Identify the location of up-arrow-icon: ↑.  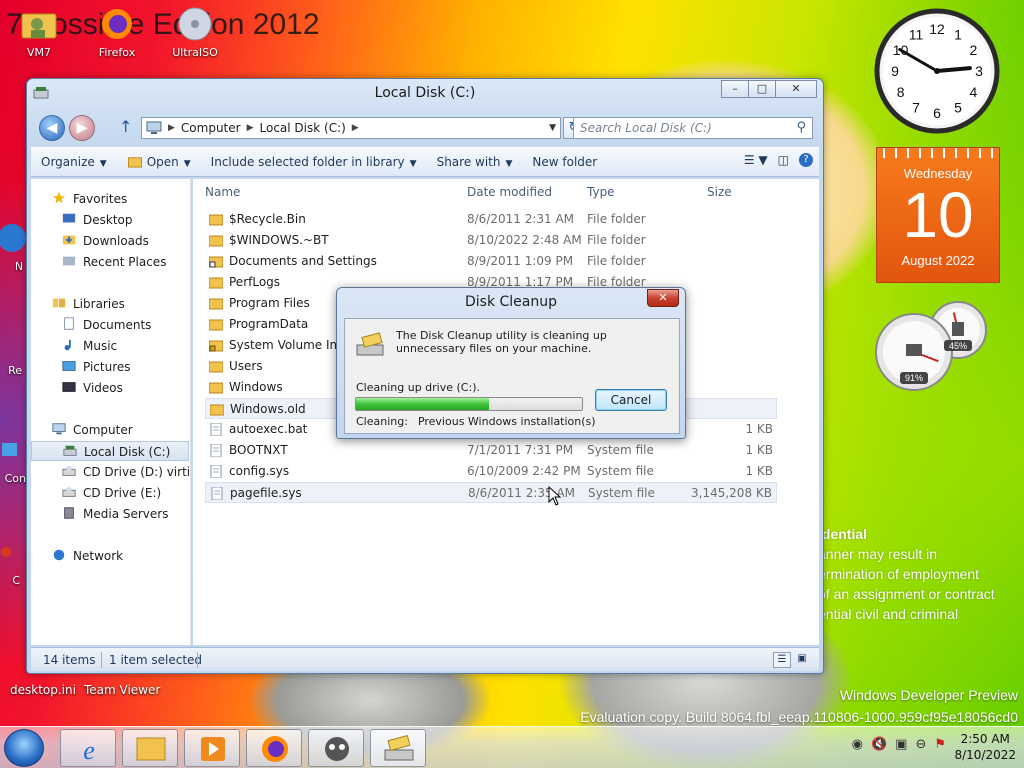
(125, 126).